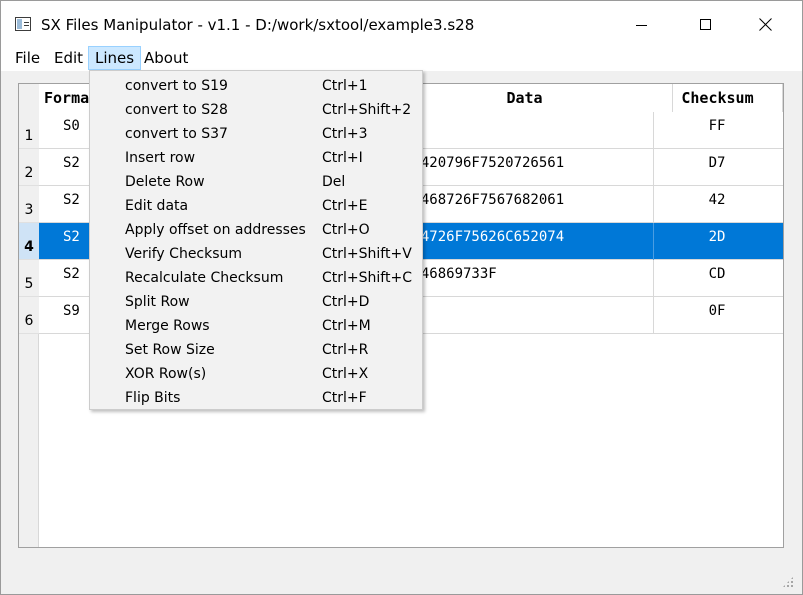 Image resolution: width=803 pixels, height=595 pixels. Describe the element at coordinates (215, 230) in the screenshot. I see `menu-item-label: Apply offset on addresses` at that location.